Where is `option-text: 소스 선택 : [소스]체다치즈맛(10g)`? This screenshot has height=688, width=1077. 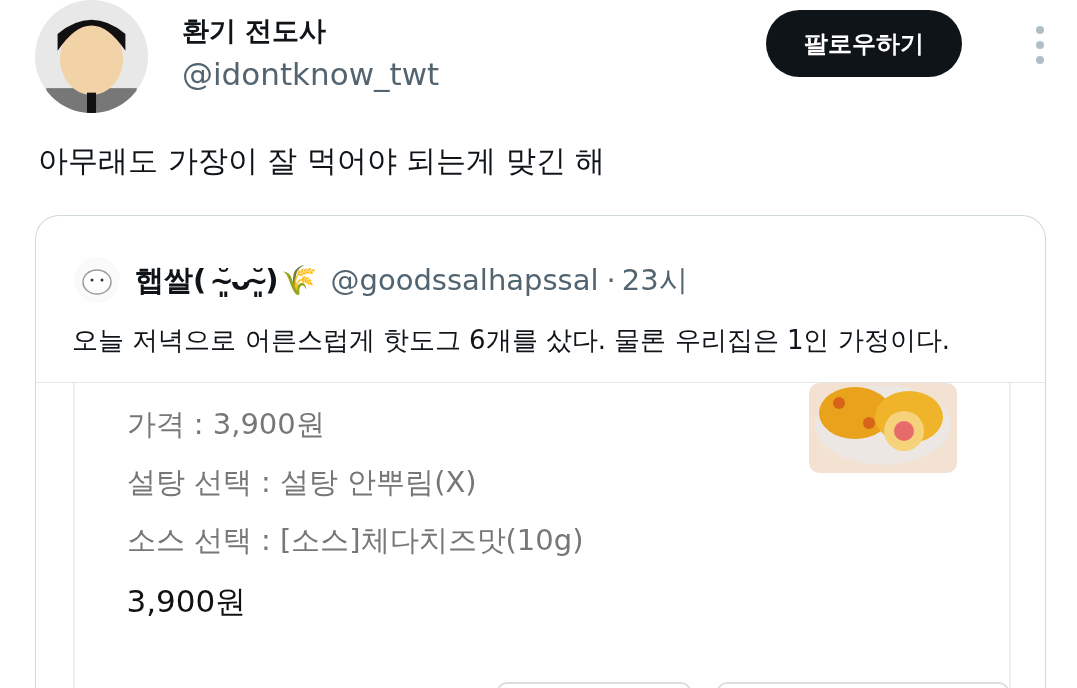 option-text: 소스 선택 : [소스]체다치즈맛(10g) is located at coordinates (355, 540).